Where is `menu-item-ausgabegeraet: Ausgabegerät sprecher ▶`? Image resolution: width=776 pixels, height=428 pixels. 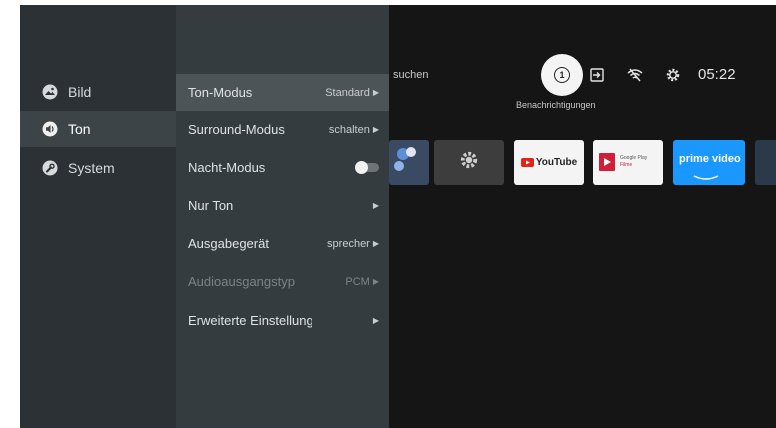 menu-item-ausgabegeraet: Ausgabegerät sprecher ▶ is located at coordinates (282, 243).